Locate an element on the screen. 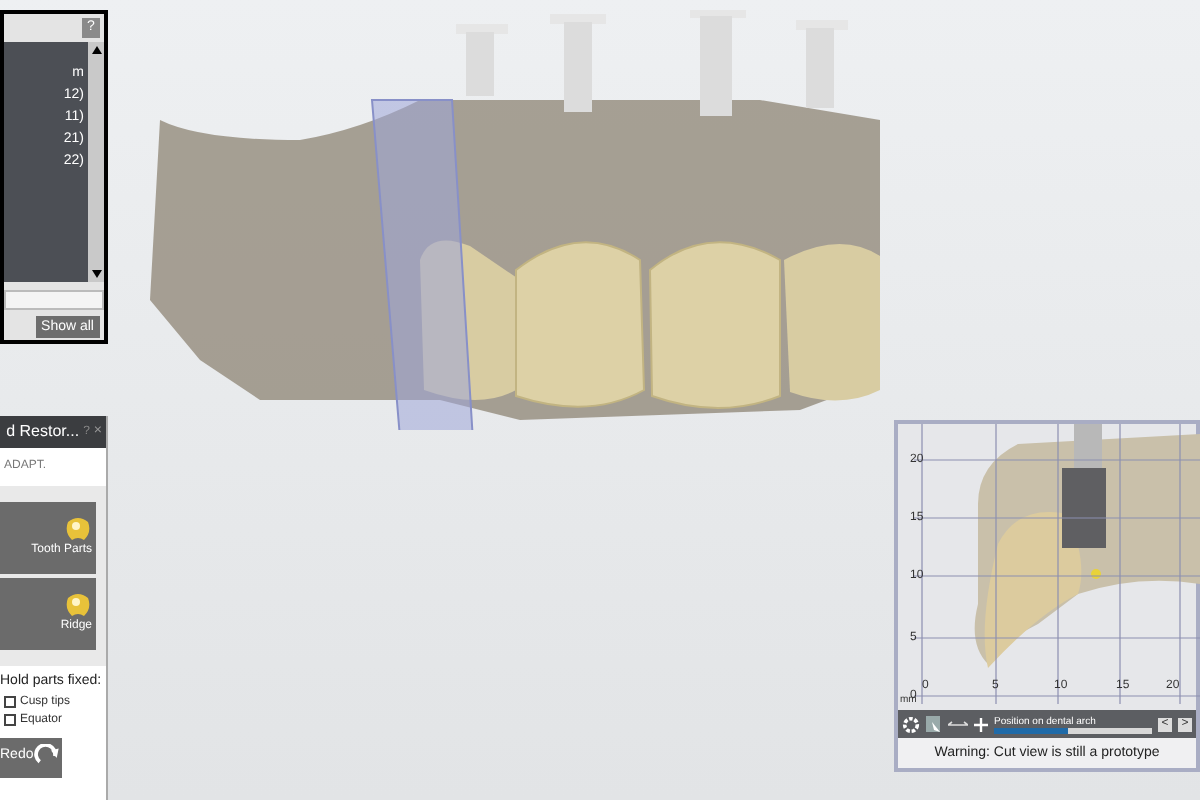  gear-icon is located at coordinates (911, 724).